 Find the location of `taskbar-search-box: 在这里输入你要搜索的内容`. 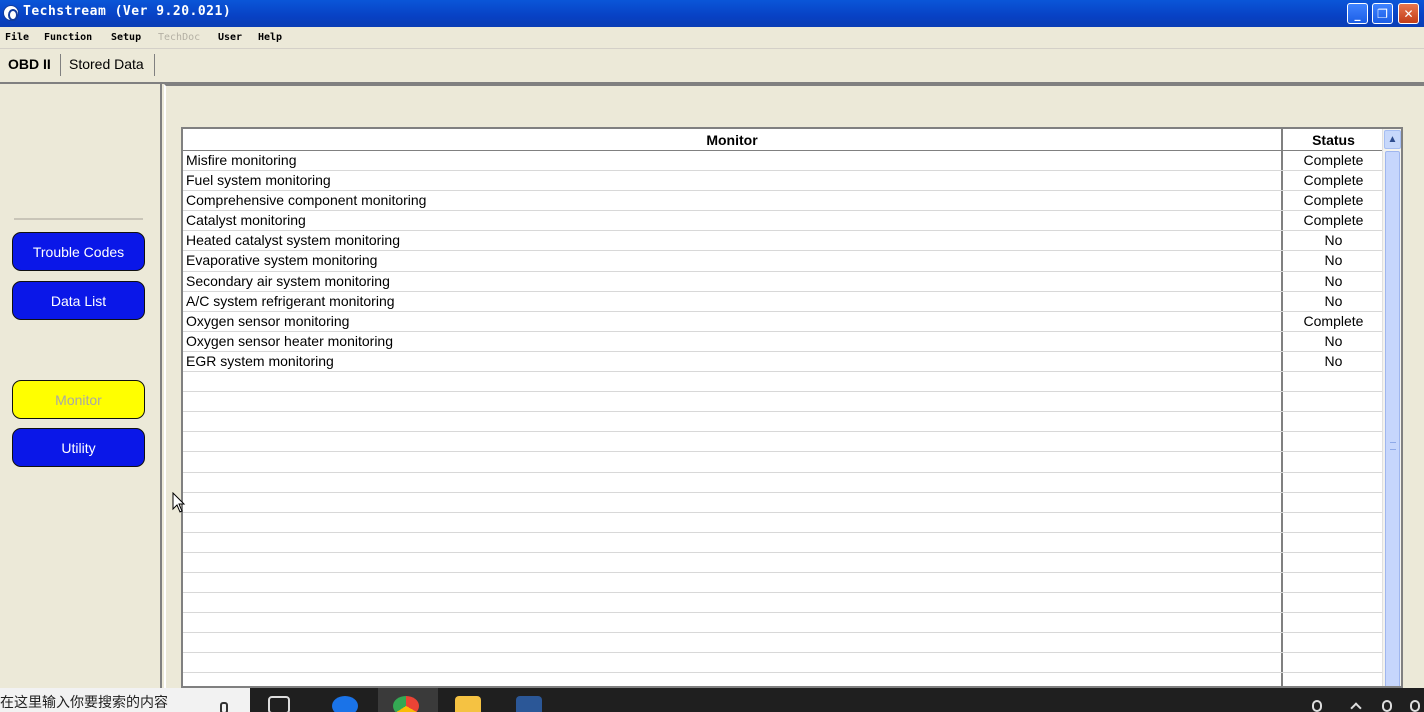

taskbar-search-box: 在这里输入你要搜索的内容 is located at coordinates (125, 700).